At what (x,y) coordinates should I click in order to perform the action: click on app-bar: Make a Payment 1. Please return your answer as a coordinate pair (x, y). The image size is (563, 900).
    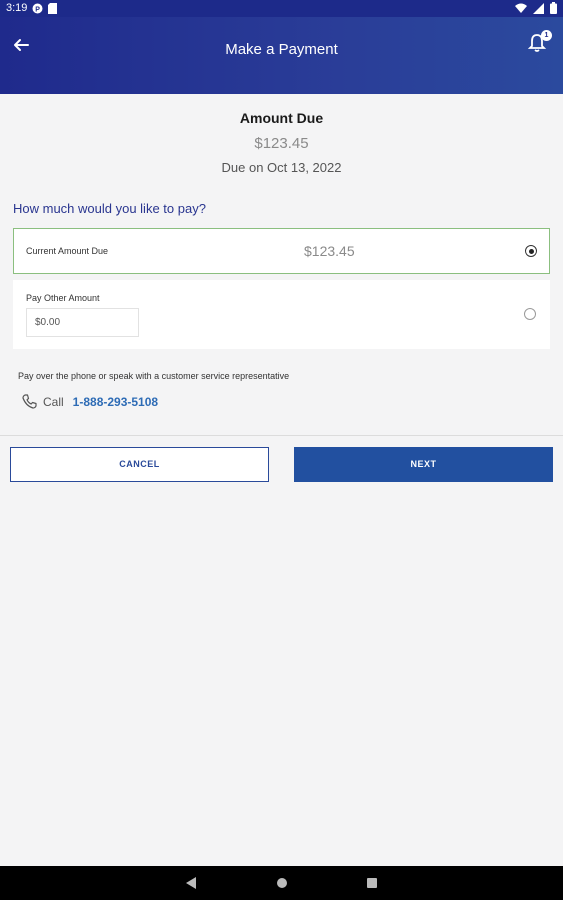
    Looking at the image, I should click on (281, 55).